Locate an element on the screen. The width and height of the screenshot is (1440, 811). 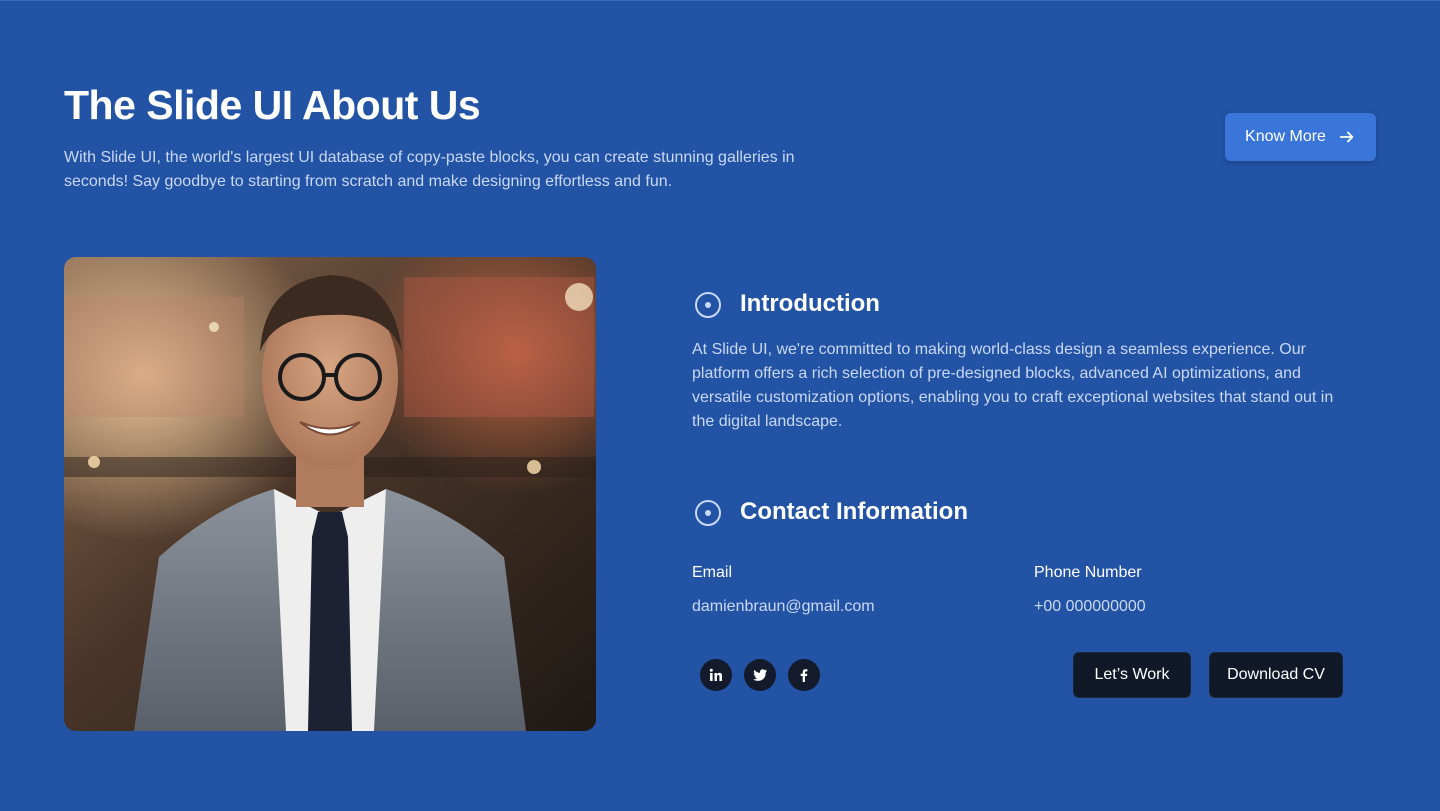
twitter-button is located at coordinates (760, 675).